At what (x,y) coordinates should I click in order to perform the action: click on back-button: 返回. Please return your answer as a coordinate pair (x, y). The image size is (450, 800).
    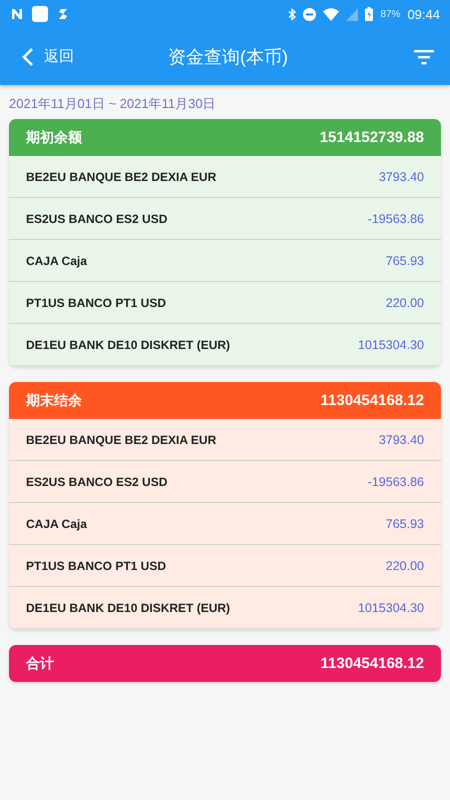
    Looking at the image, I should click on (48, 56).